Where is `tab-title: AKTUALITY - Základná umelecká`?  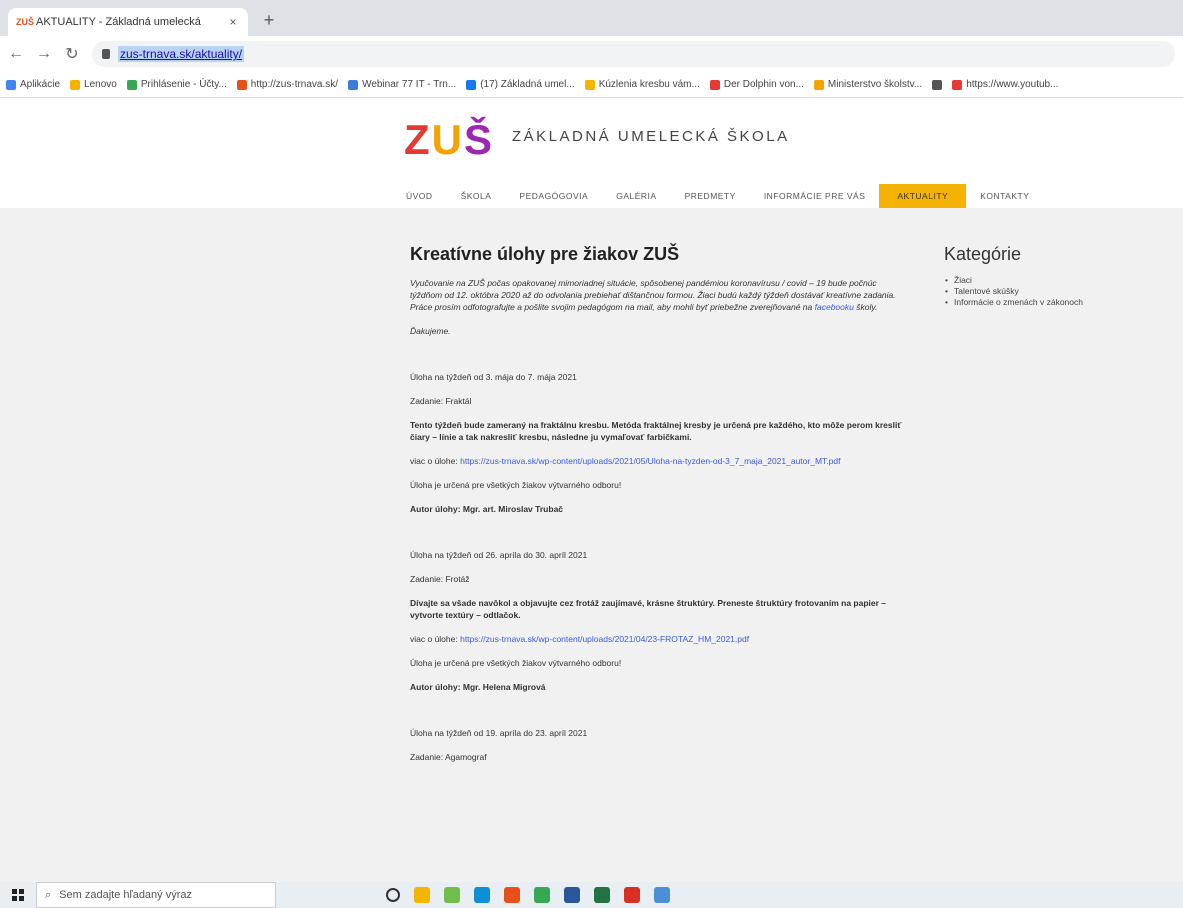
tab-title: AKTUALITY - Základná umelecká is located at coordinates (118, 22).